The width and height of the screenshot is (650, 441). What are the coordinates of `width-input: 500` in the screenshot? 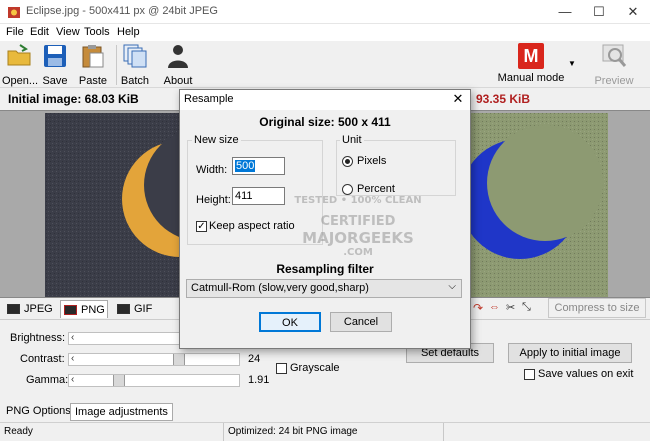 It's located at (258, 166).